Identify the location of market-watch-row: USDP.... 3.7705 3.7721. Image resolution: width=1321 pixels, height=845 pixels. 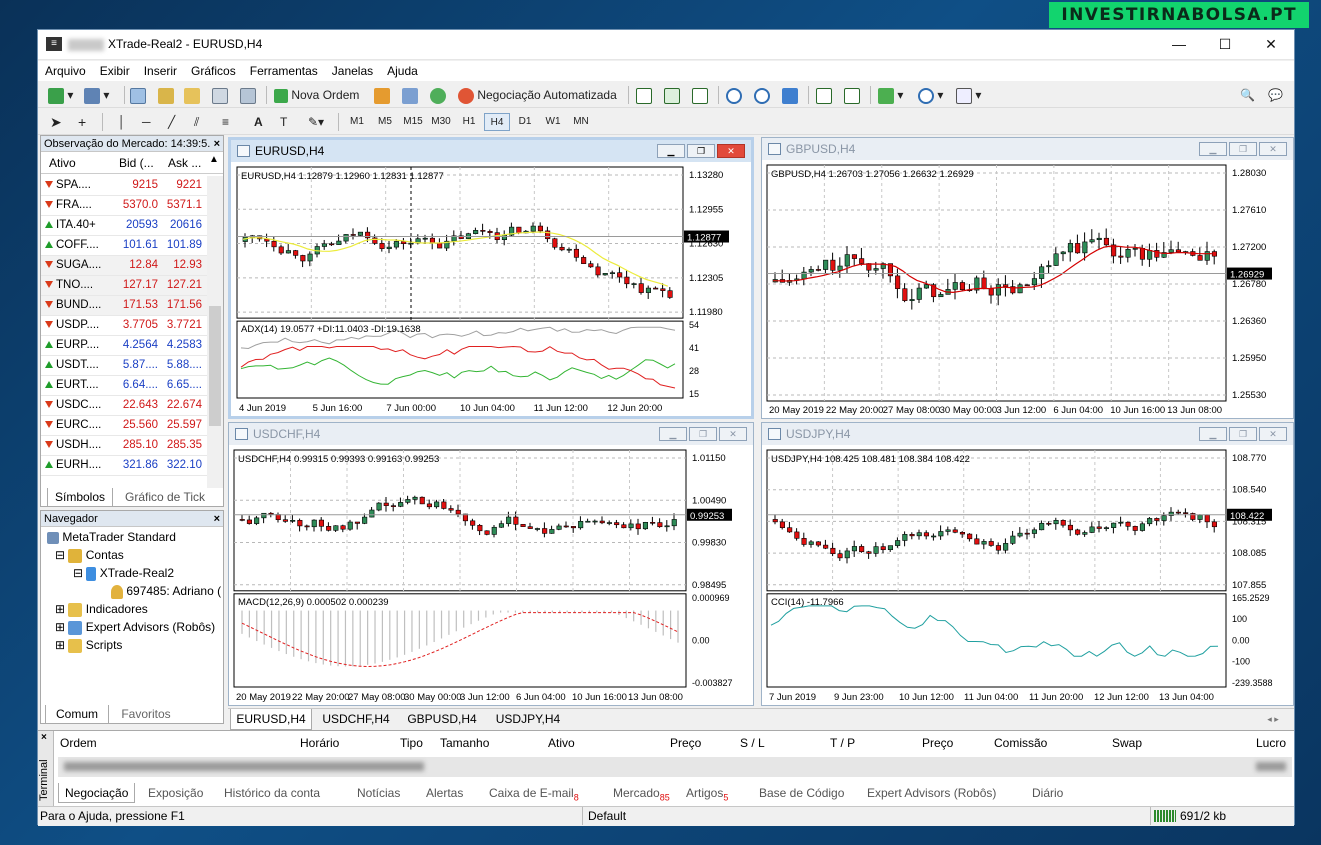
(124, 326).